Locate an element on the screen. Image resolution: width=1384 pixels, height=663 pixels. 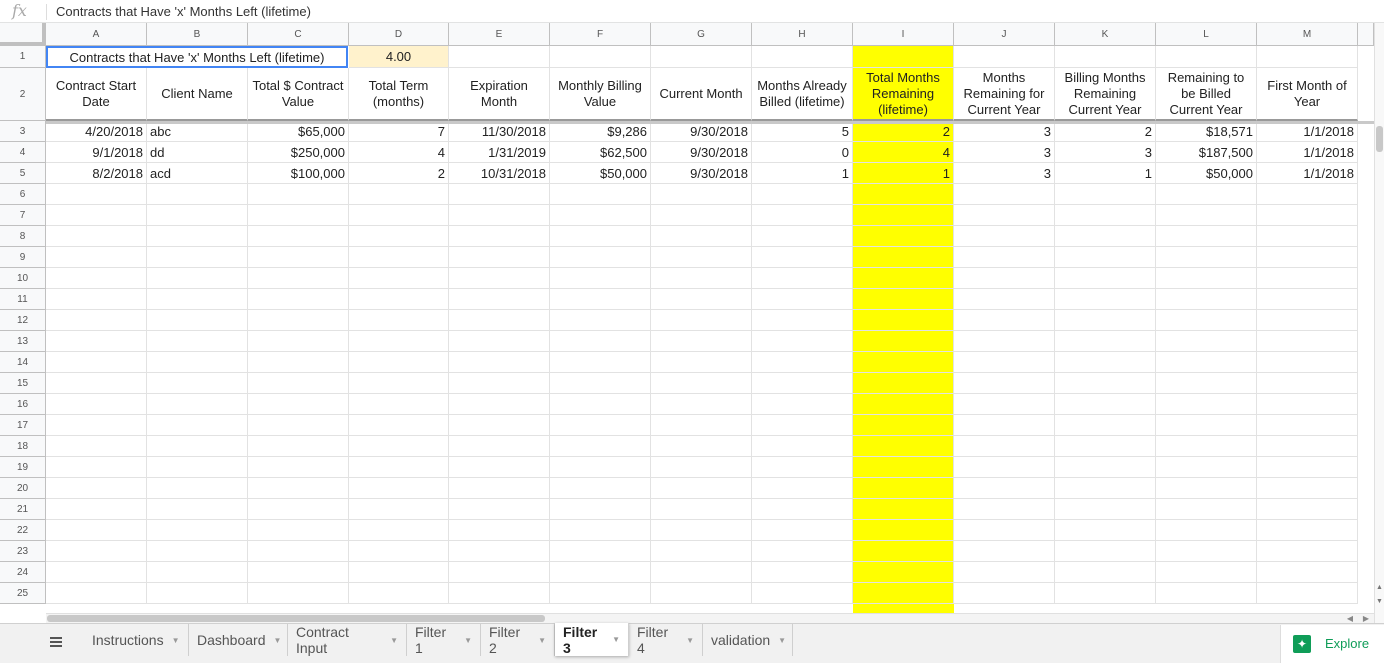
data-cell: 3 is located at coordinates (1004, 152).